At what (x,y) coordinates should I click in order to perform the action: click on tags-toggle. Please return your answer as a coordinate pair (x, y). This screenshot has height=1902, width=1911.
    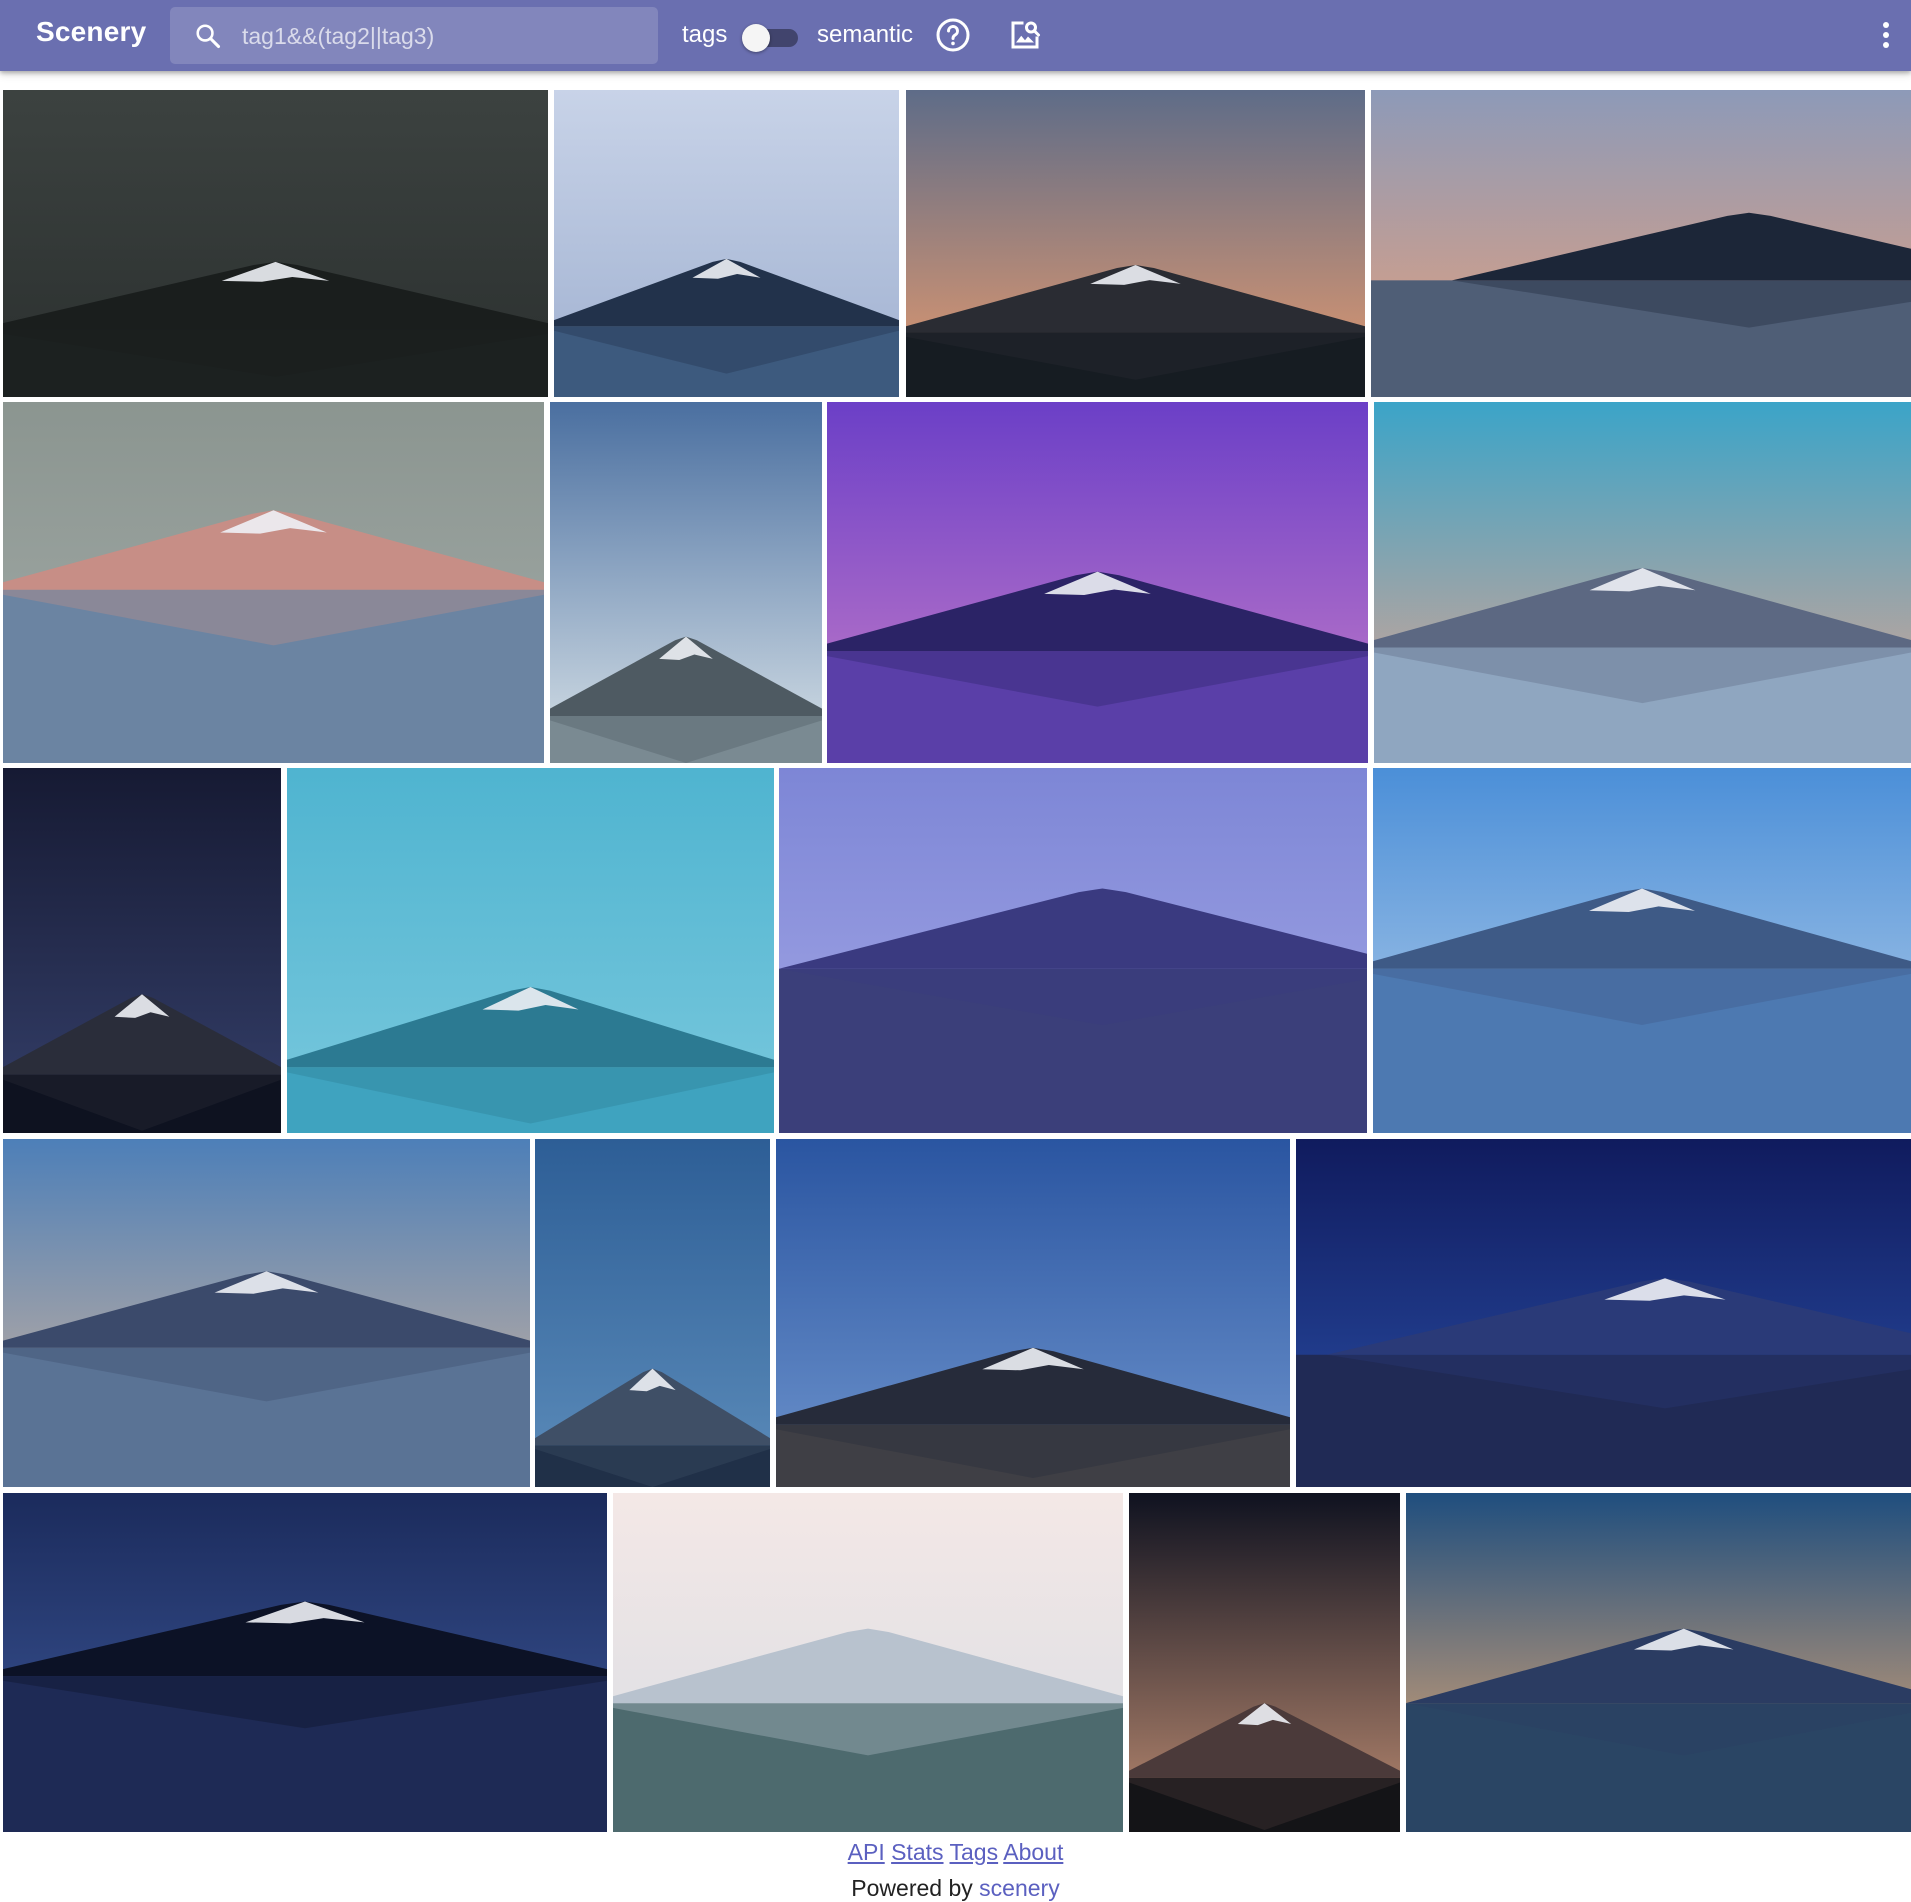
    Looking at the image, I should click on (770, 37).